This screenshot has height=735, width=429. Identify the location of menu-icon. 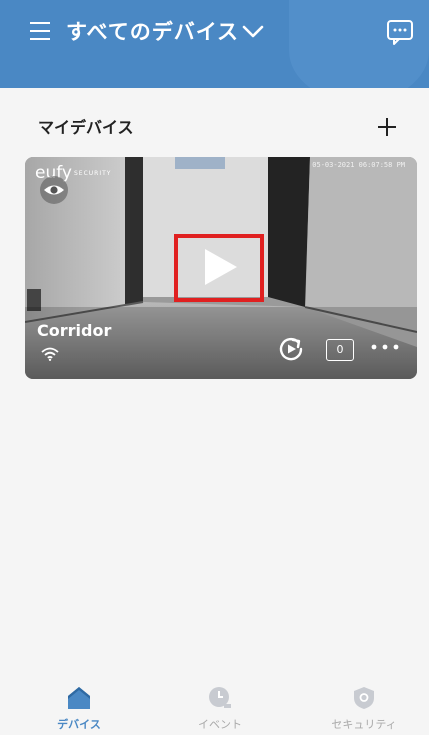
(40, 31).